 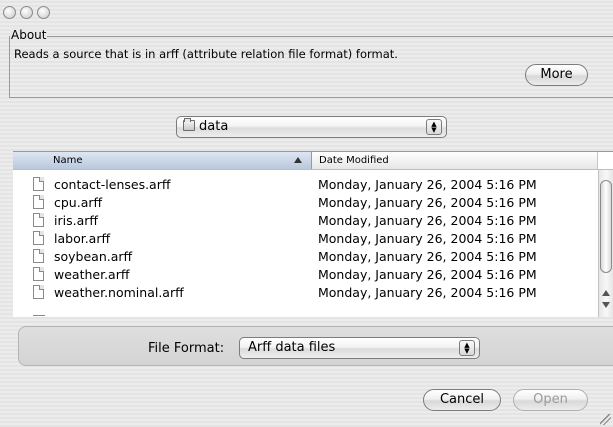 I want to click on file-list-header: Name Date Modified, so click(x=313, y=161).